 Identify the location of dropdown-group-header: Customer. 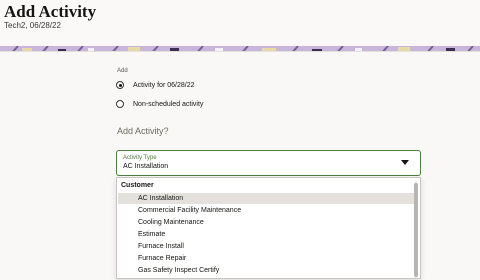
(137, 185).